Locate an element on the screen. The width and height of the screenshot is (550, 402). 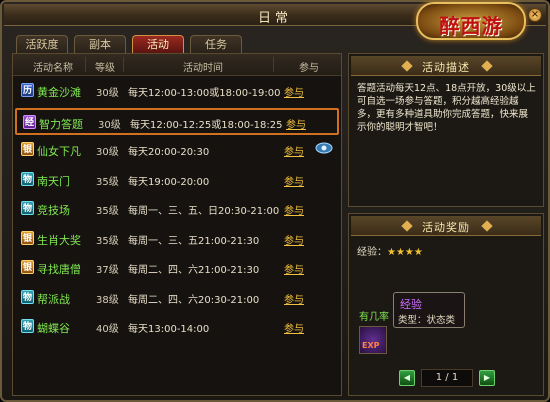
activity-name: 竞技场 is located at coordinates (53, 210).